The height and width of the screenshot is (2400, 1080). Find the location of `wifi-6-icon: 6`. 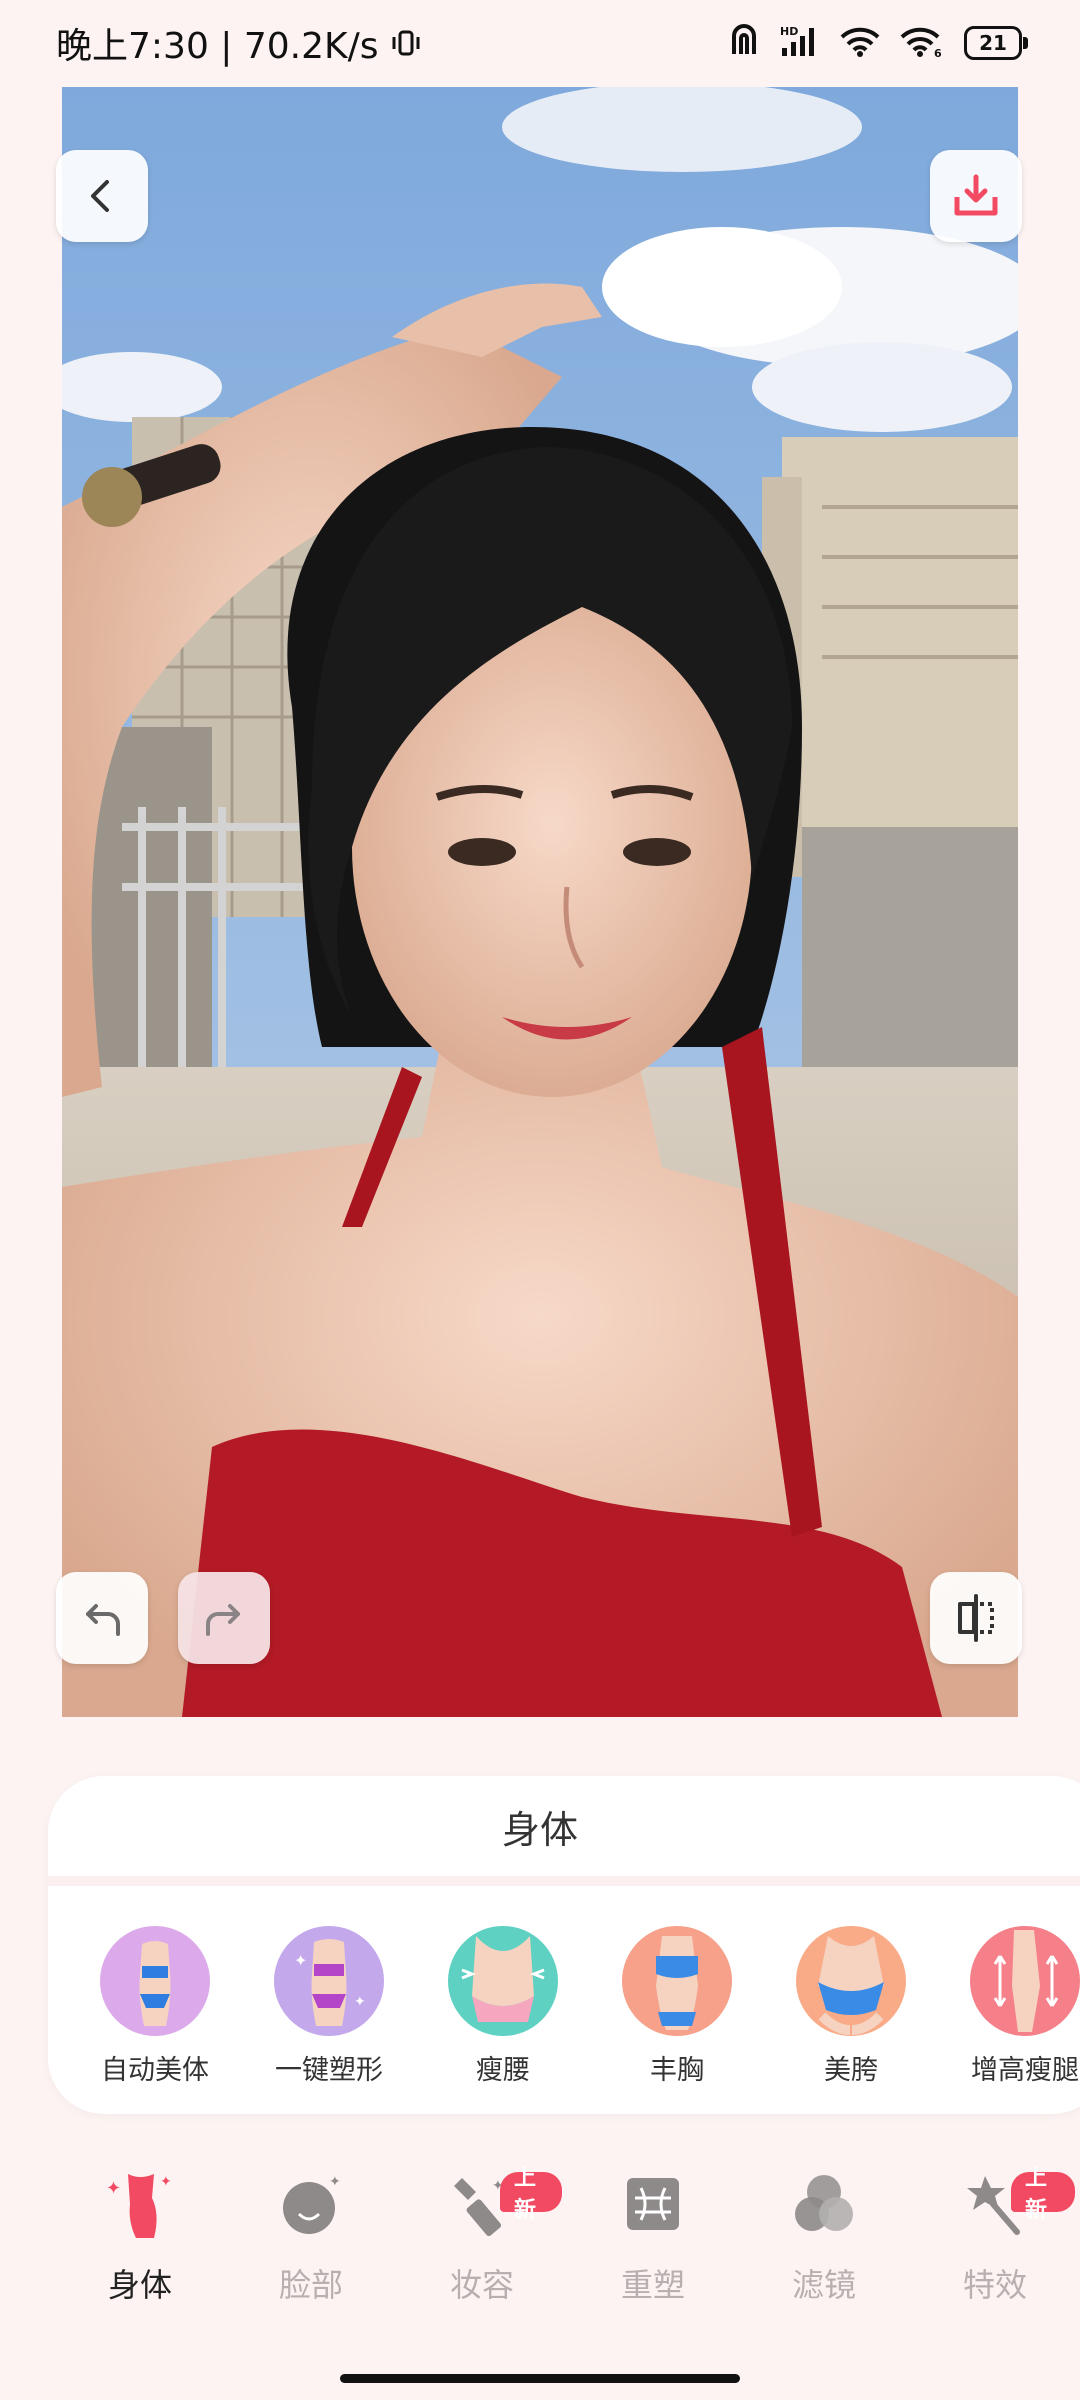

wifi-6-icon: 6 is located at coordinates (922, 43).